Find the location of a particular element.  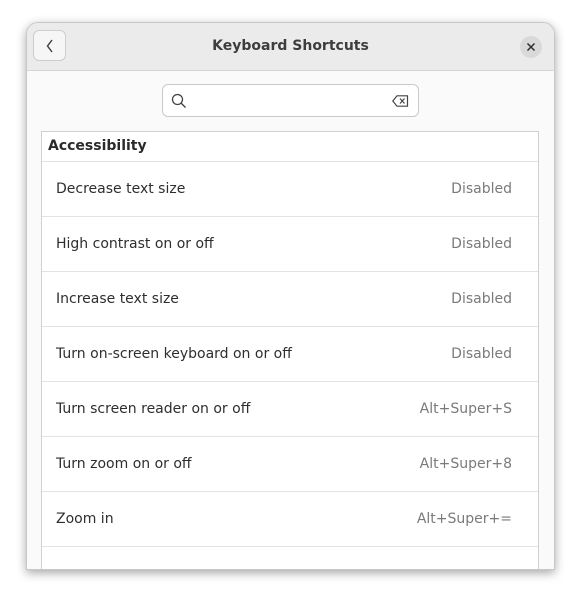

search-input is located at coordinates (288, 101).